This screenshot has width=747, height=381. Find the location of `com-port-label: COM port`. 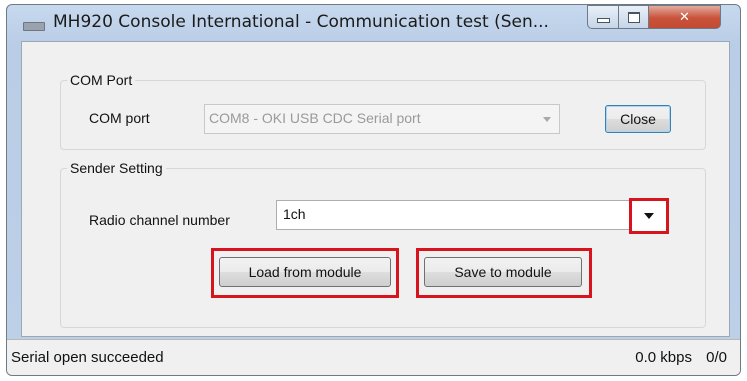

com-port-label: COM port is located at coordinates (119, 118).